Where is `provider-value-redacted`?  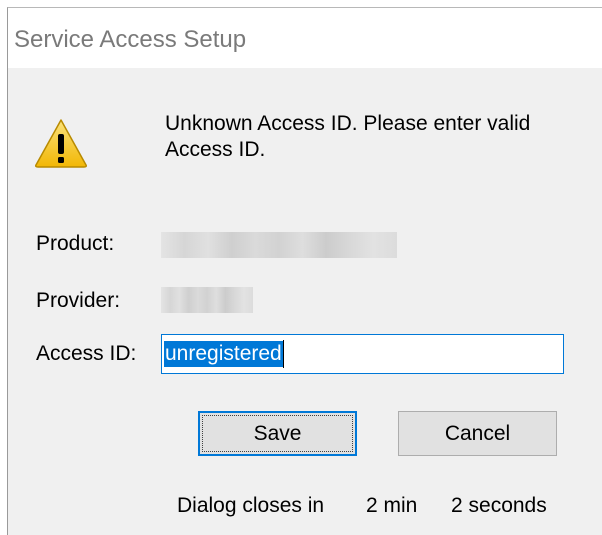
provider-value-redacted is located at coordinates (207, 300).